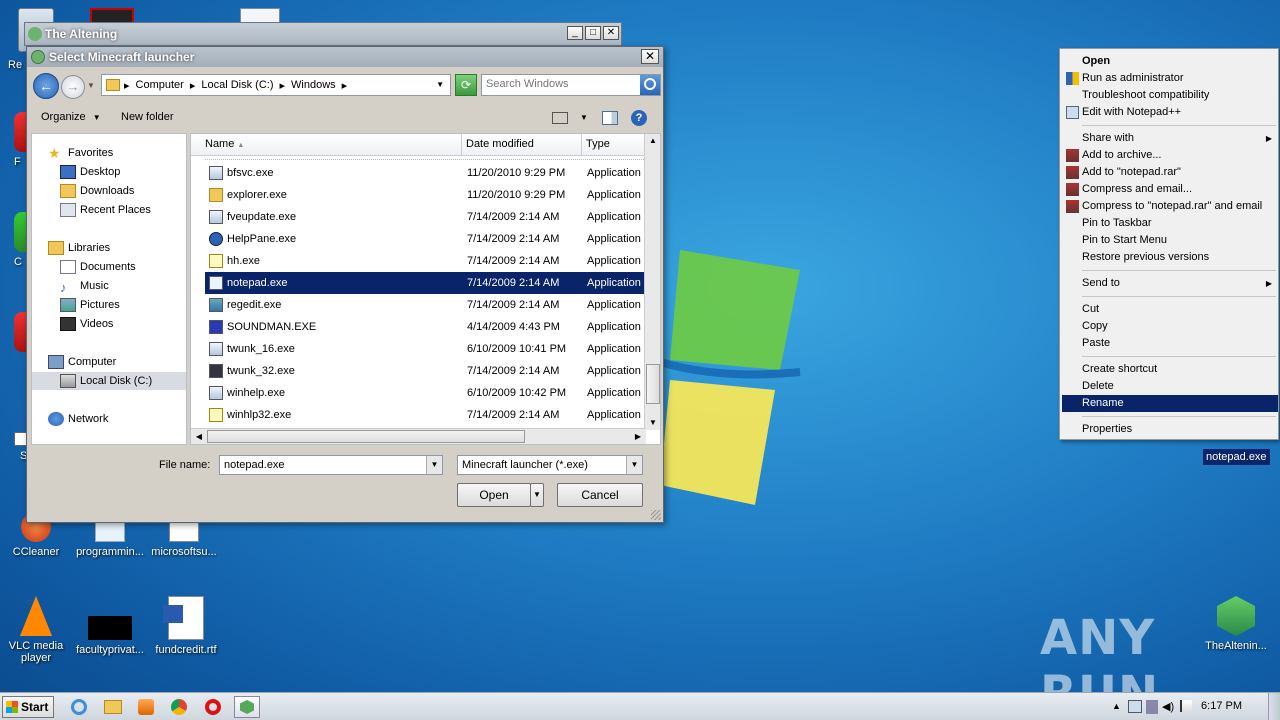  What do you see at coordinates (653, 141) in the screenshot?
I see `scroll-up-icon: ▲` at bounding box center [653, 141].